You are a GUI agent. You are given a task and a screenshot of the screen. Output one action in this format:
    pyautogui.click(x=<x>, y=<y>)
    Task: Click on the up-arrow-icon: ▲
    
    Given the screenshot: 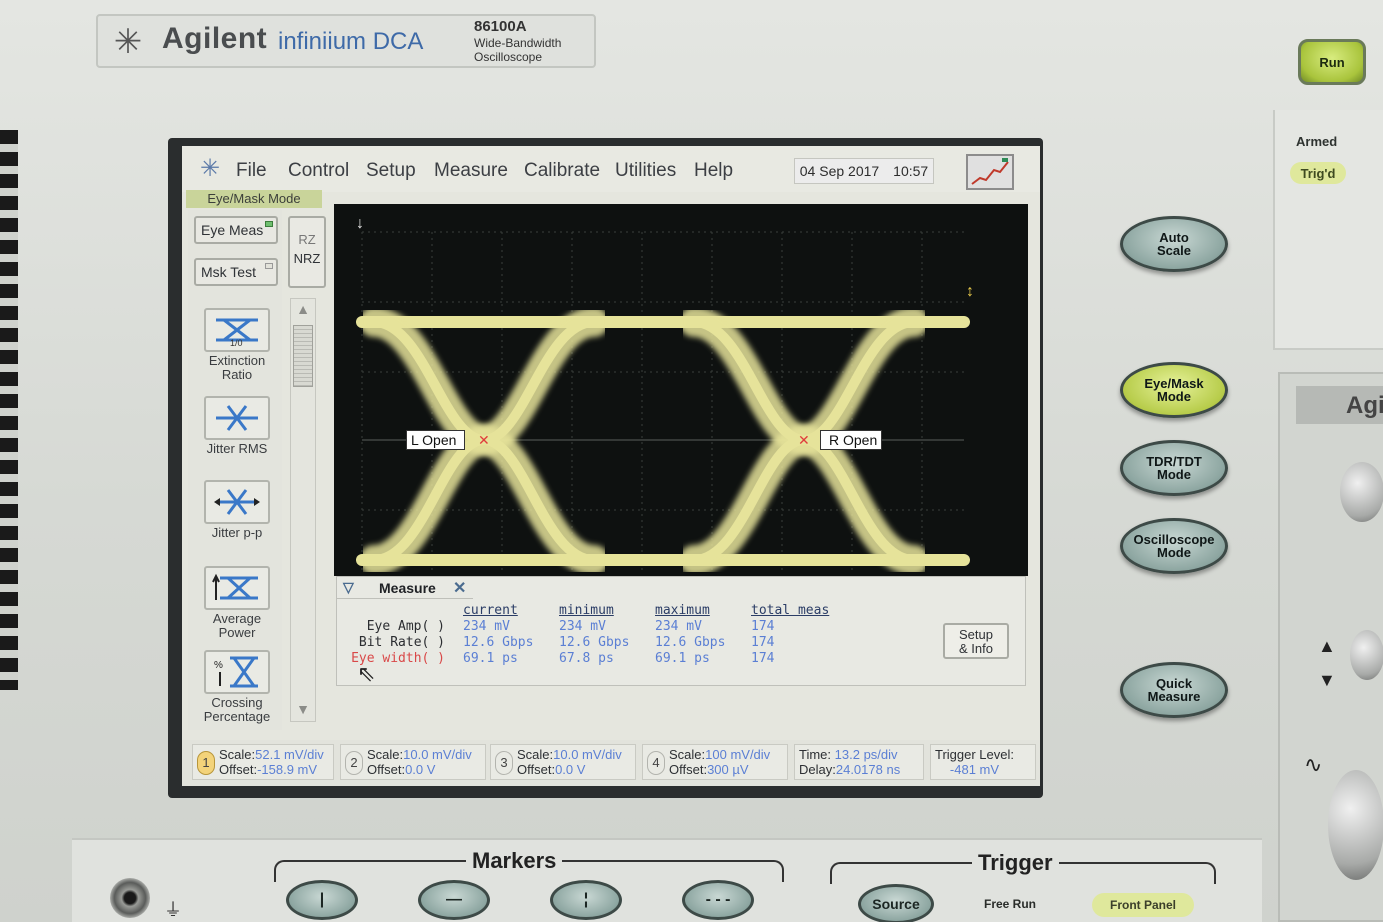 What is the action you would take?
    pyautogui.click(x=1327, y=646)
    